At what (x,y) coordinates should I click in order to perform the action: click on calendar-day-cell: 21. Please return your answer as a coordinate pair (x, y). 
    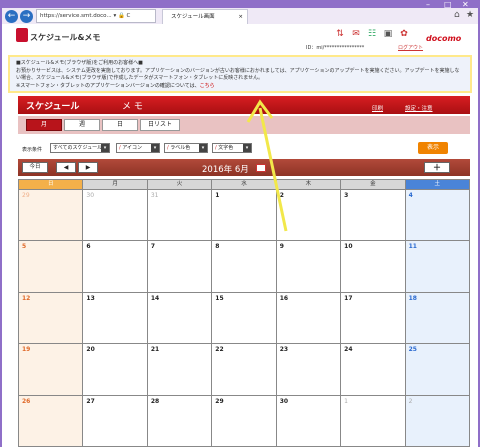
    Looking at the image, I should click on (179, 369).